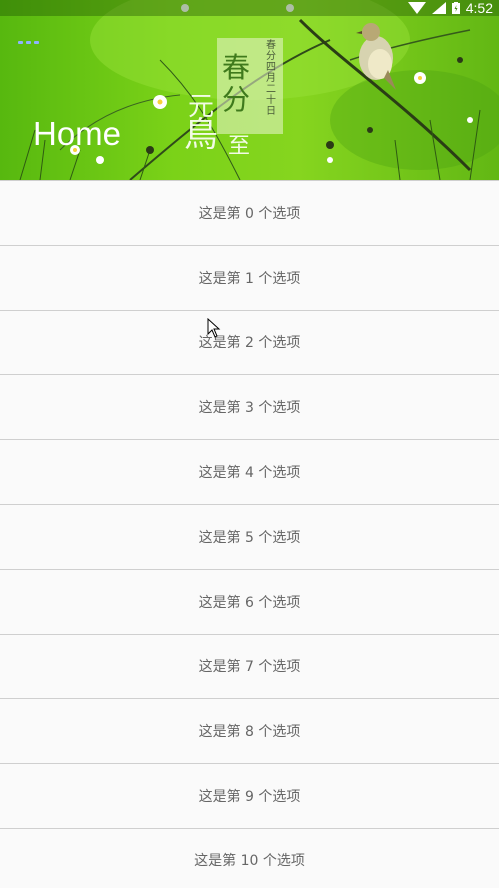  I want to click on list-item-label: 这是第 9 个选项, so click(249, 797).